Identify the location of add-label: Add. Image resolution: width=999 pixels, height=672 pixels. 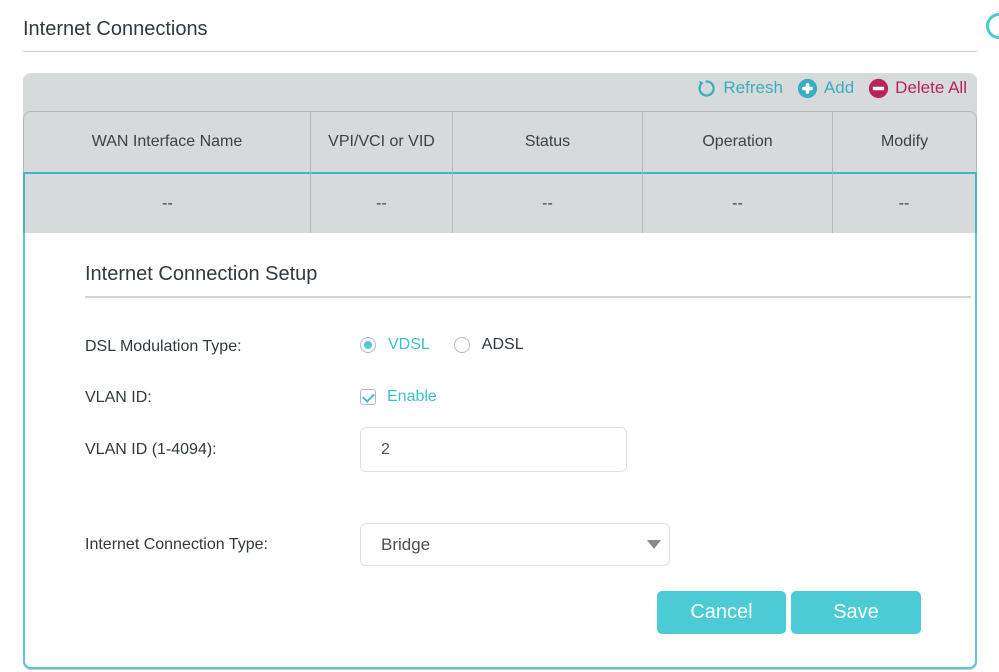
(839, 87).